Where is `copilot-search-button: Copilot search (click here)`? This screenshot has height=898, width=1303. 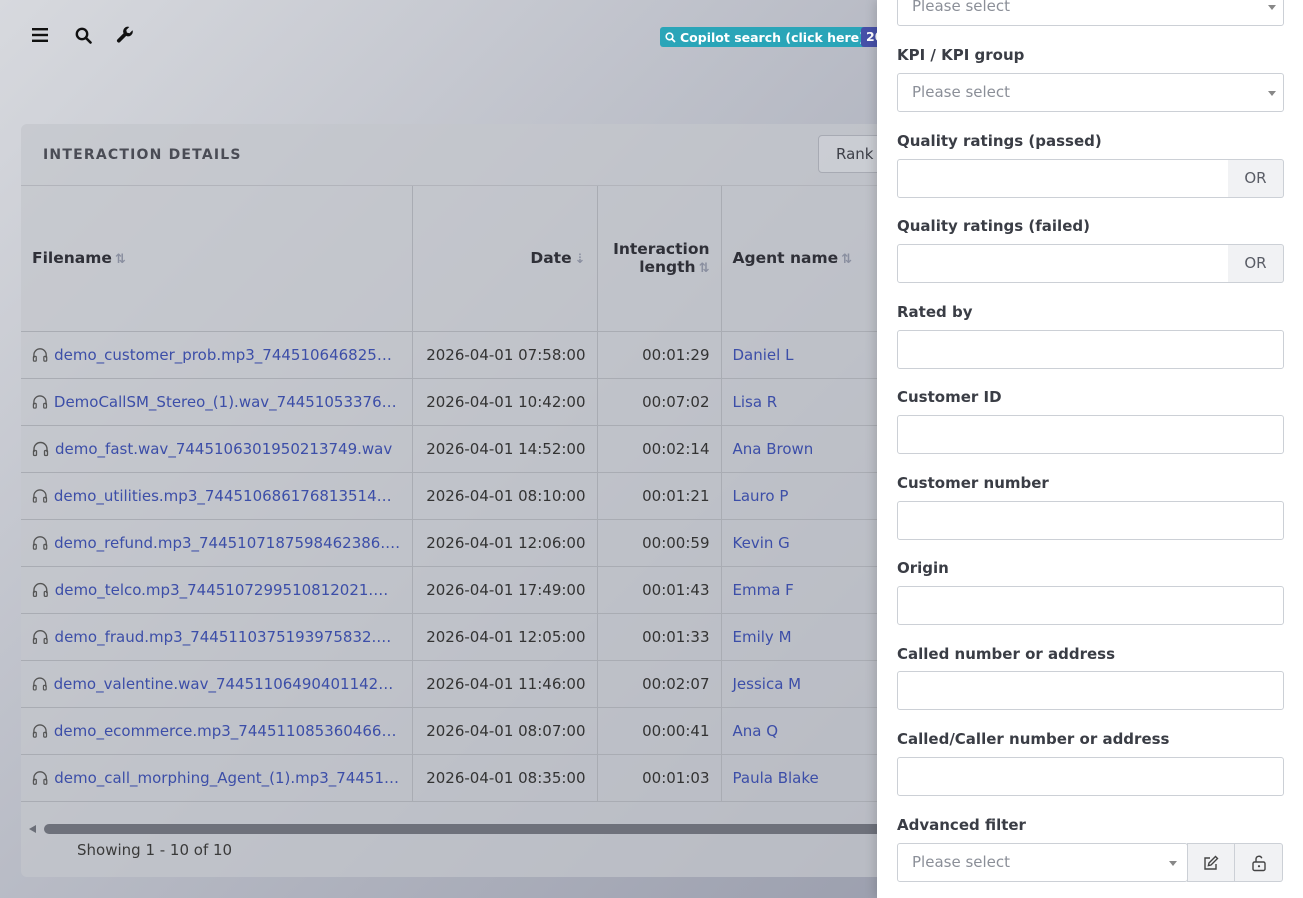 copilot-search-button: Copilot search (click here) is located at coordinates (765, 37).